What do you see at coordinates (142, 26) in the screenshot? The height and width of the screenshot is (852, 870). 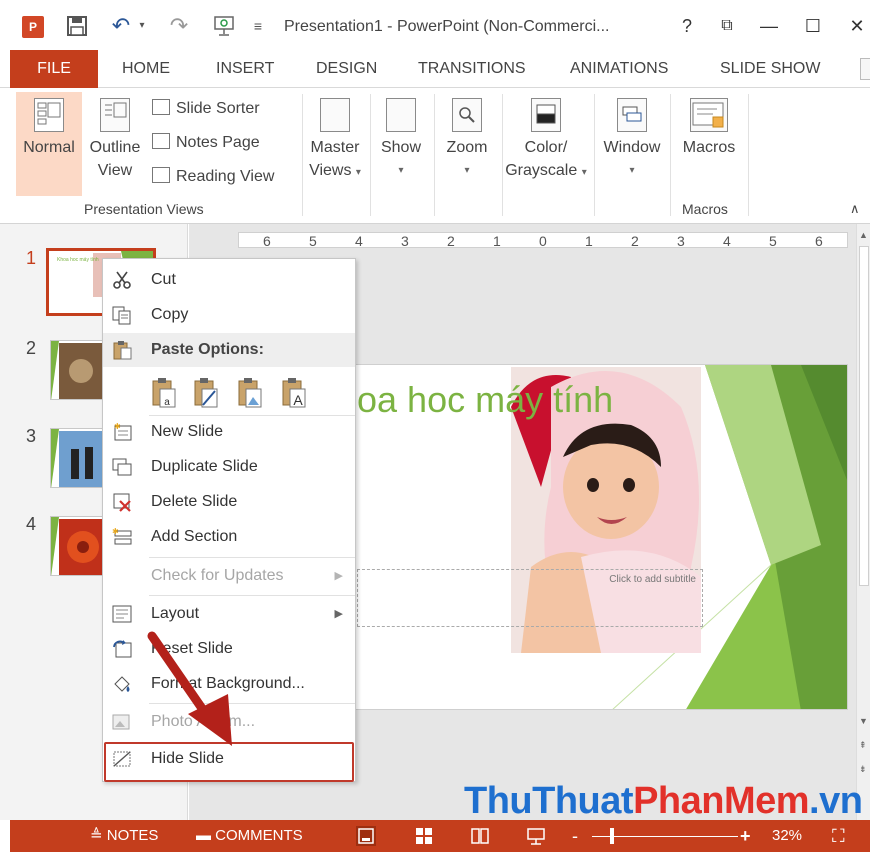 I see `undo-dropdown-icon: ▾` at bounding box center [142, 26].